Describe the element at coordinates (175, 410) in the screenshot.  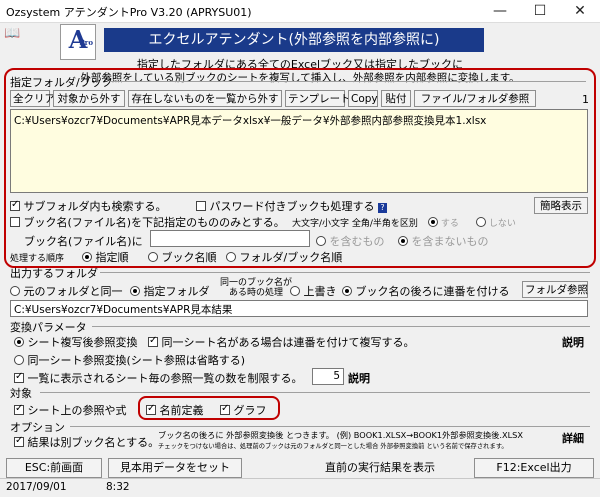
I see `named-option: 名前定義` at that location.